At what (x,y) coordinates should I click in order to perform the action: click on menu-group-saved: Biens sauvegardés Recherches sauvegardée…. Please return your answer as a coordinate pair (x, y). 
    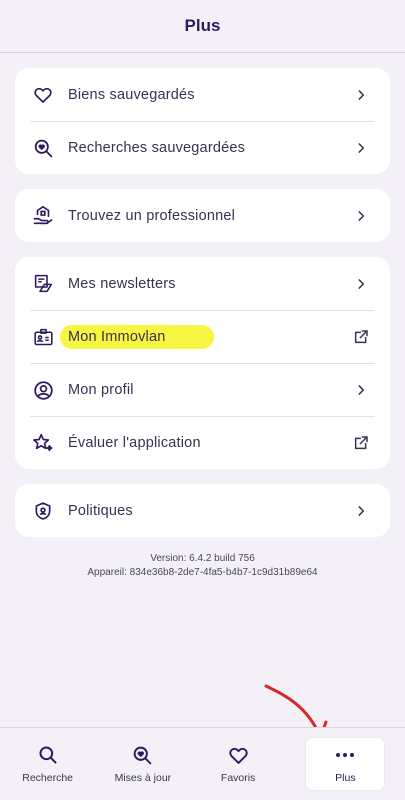
    Looking at the image, I should click on (202, 121).